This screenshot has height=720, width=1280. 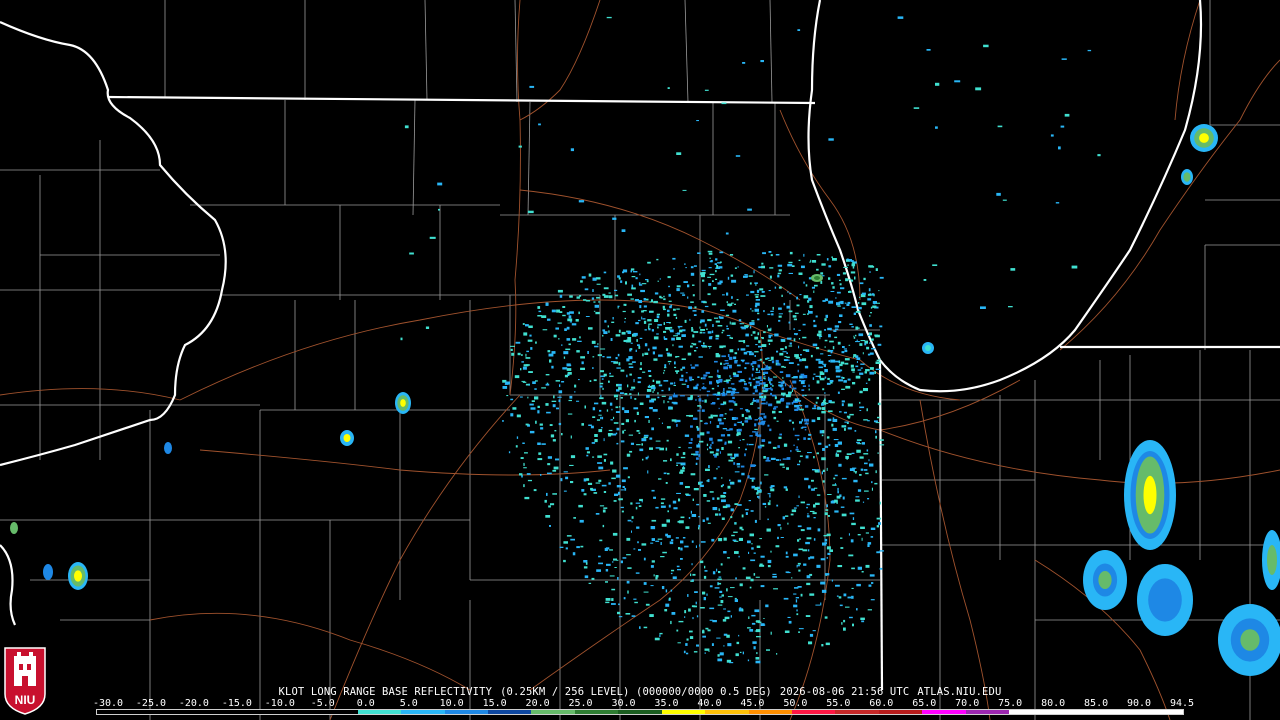 I want to click on legend-tick: 85.0, so click(x=1096, y=703).